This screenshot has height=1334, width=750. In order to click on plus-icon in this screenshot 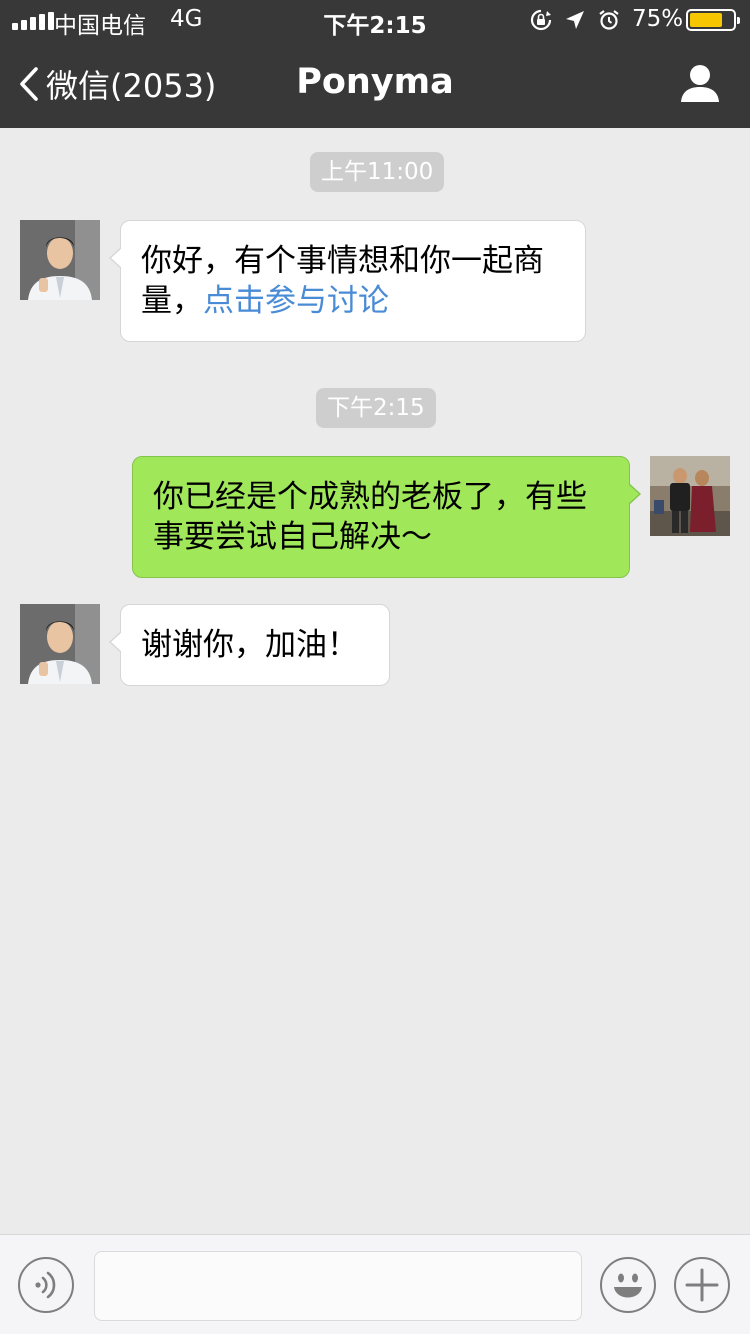, I will do `click(702, 1285)`.